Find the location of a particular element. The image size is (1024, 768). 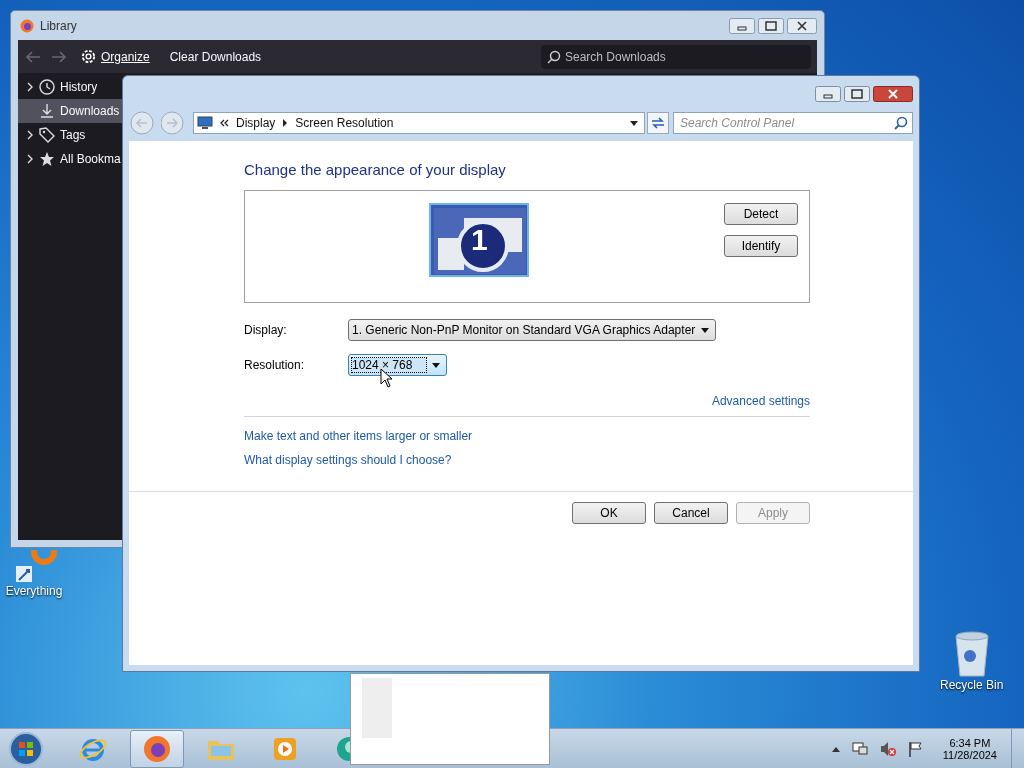

forward-arrow-icon is located at coordinates (59, 56).